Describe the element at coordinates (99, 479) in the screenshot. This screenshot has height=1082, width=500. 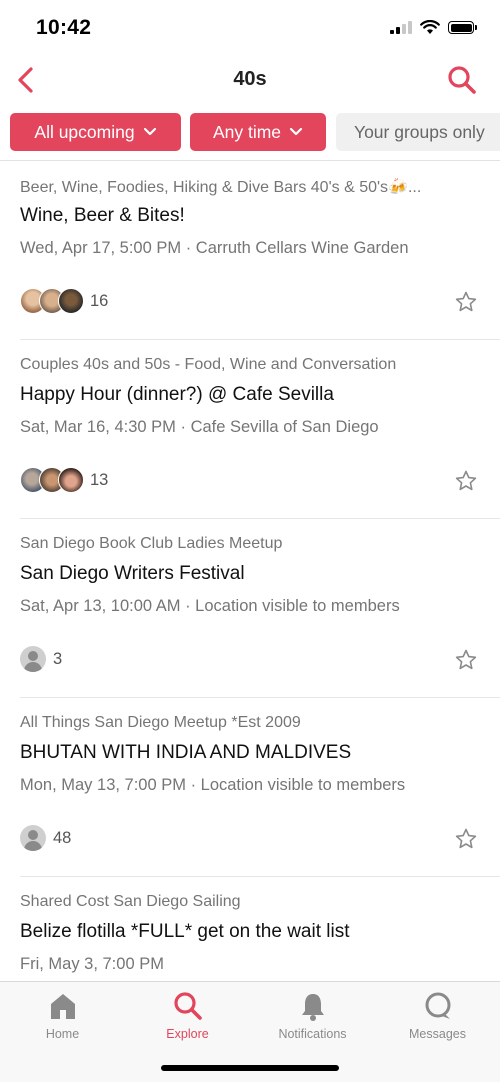
I see `attendee-count: 13` at that location.